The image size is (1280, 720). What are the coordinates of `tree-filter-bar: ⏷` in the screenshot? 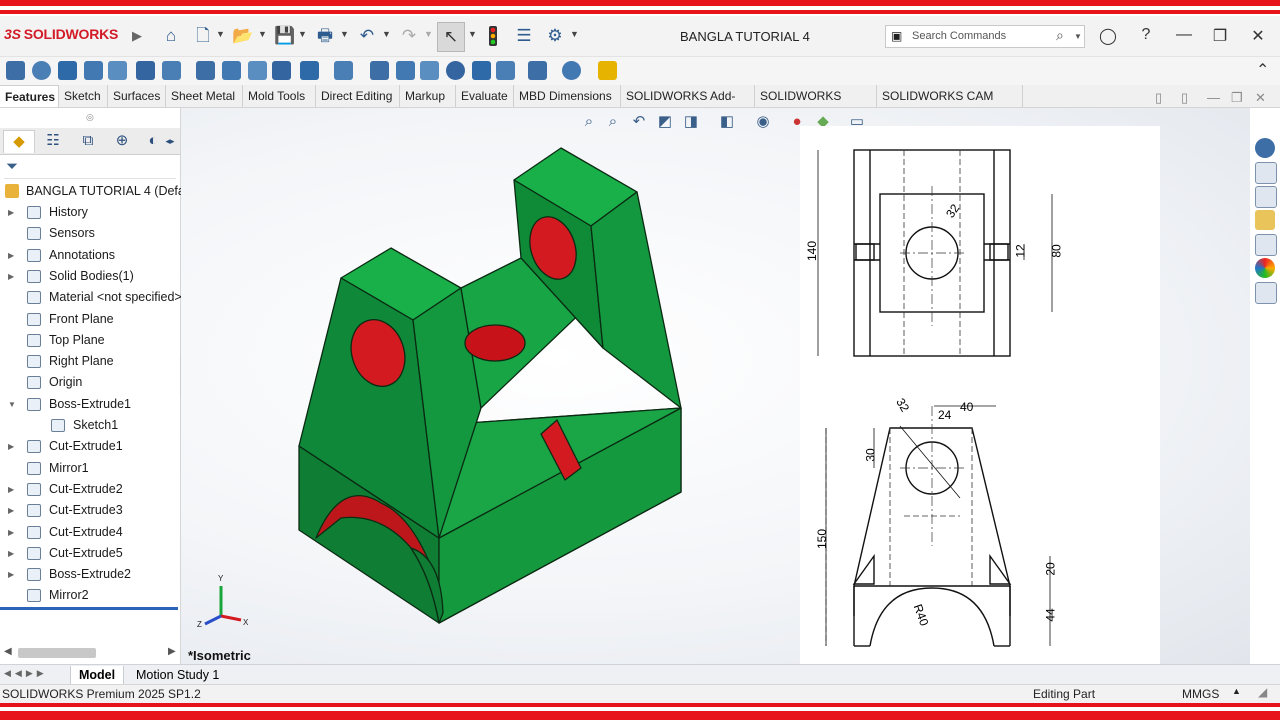 It's located at (90, 168).